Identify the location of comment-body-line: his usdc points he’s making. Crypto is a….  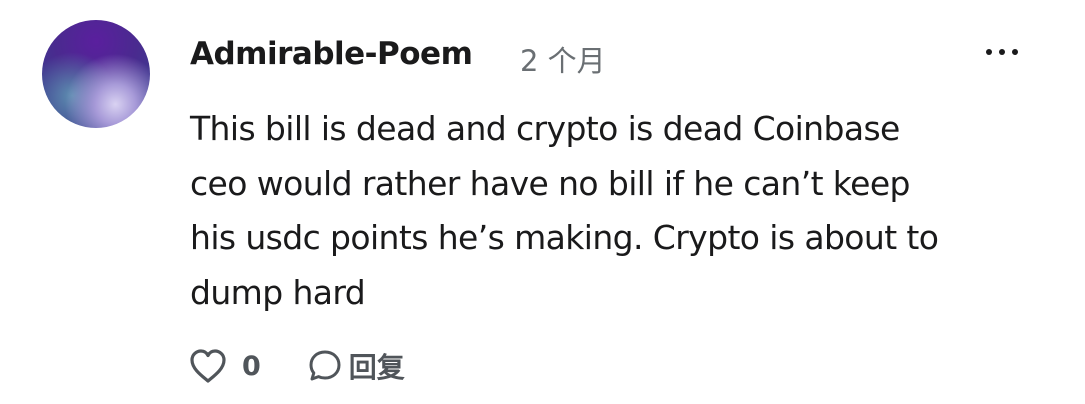
(564, 237).